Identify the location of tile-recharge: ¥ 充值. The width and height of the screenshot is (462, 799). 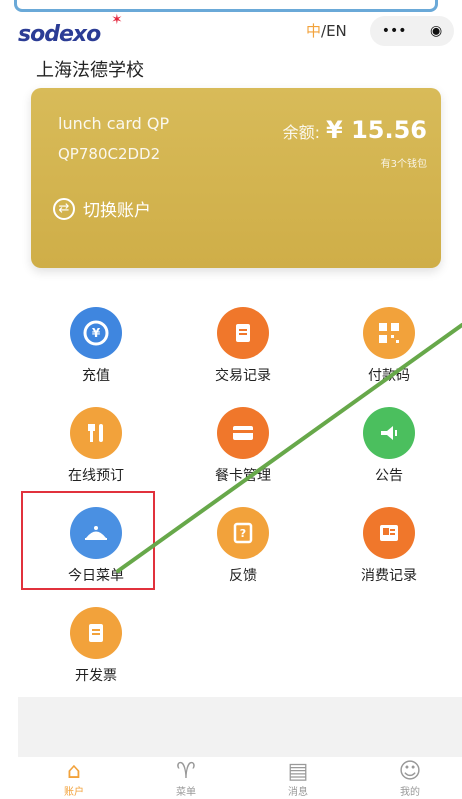
(96, 352).